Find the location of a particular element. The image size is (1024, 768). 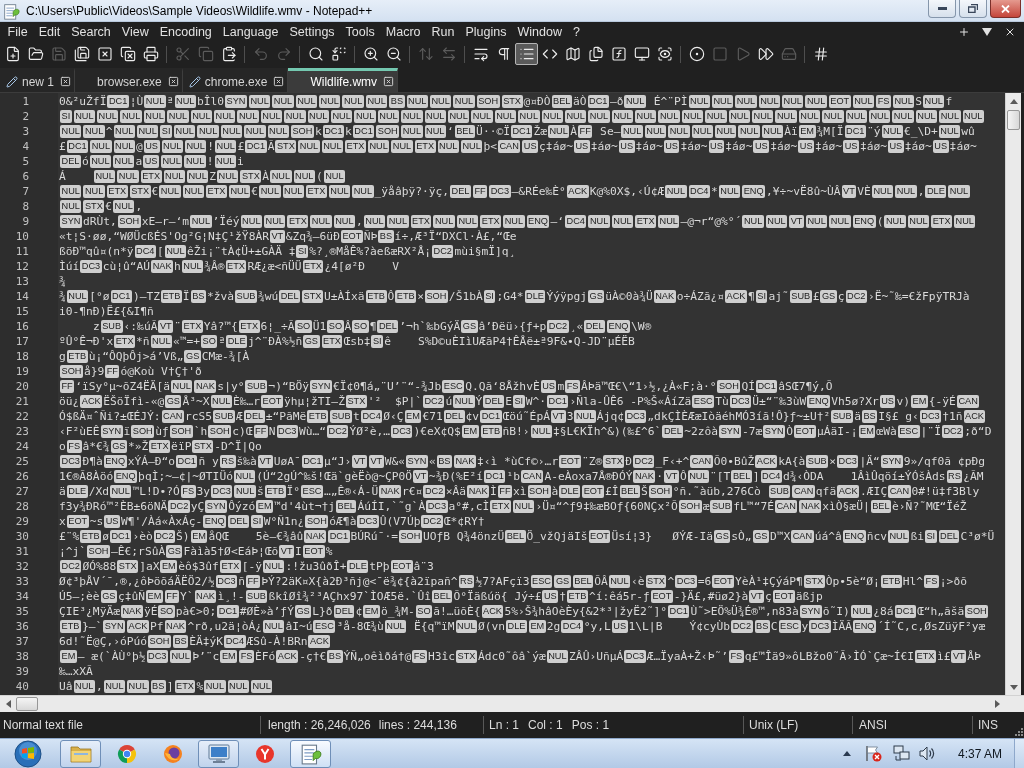

code-text: ‡áø~ is located at coordinates (604, 146).